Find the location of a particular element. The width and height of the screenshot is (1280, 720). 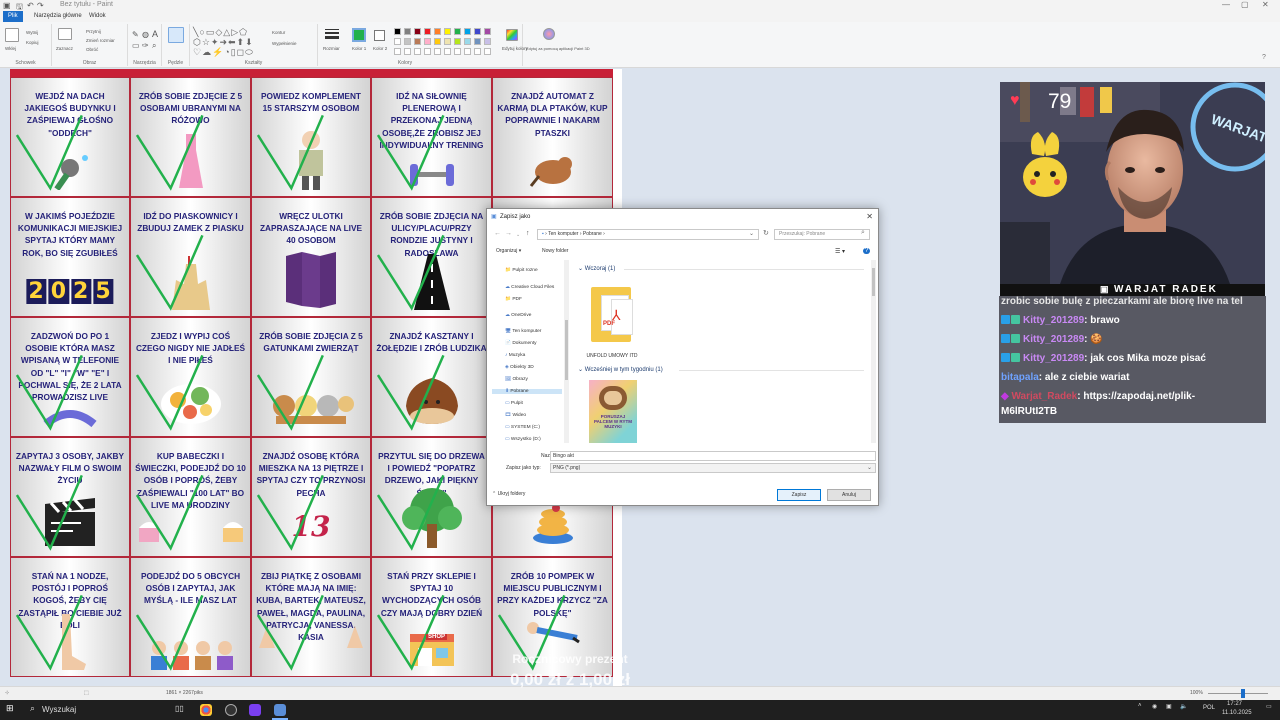

maximize-icon: ▢ is located at coordinates (1245, 4).